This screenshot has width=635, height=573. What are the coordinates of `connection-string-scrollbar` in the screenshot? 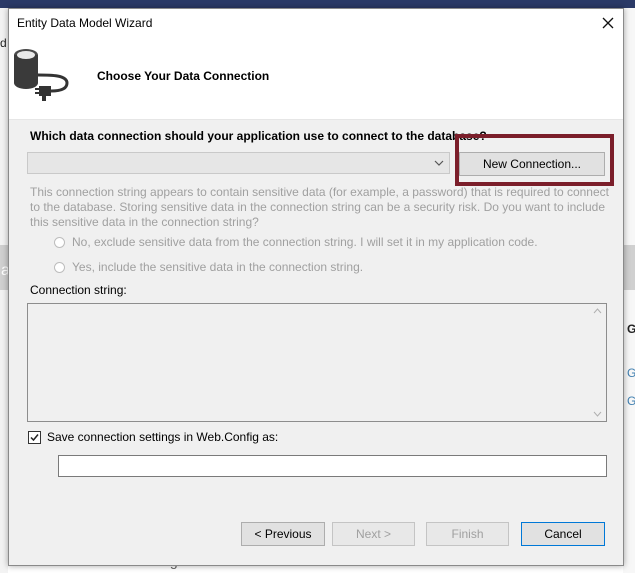 It's located at (597, 362).